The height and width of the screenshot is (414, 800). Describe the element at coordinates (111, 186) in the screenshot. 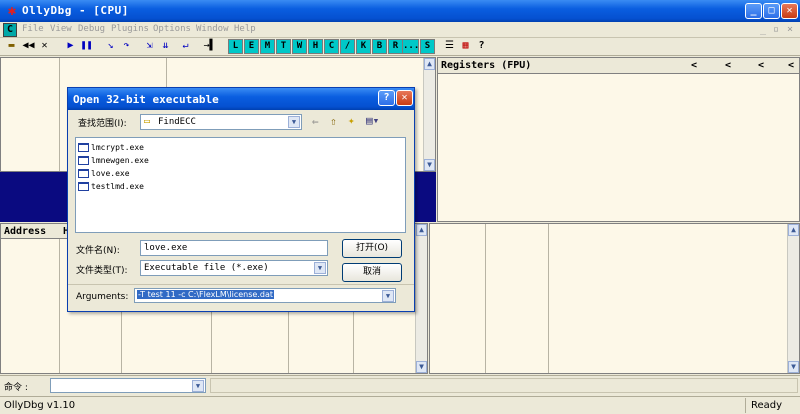

I see `list-item: testlmd.exe` at that location.